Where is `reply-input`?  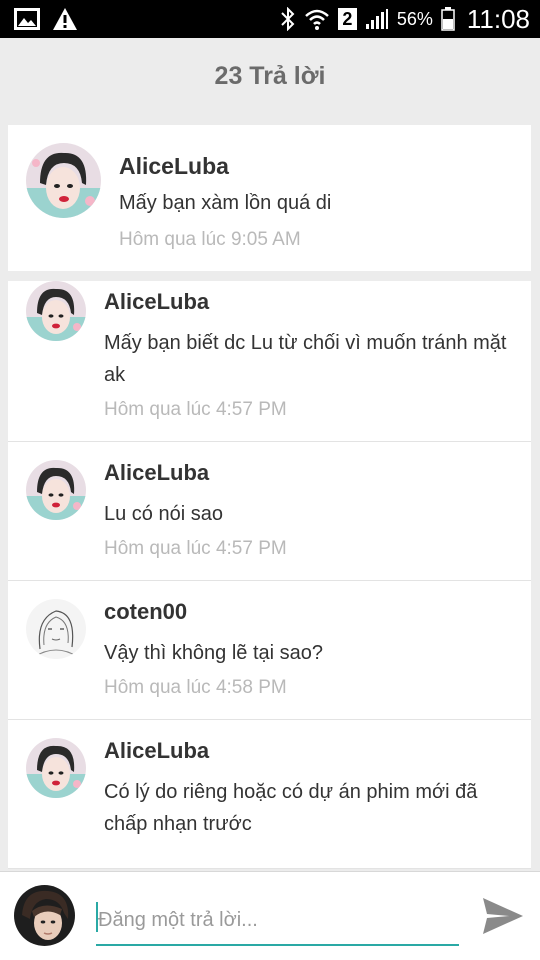
reply-input is located at coordinates (277, 921).